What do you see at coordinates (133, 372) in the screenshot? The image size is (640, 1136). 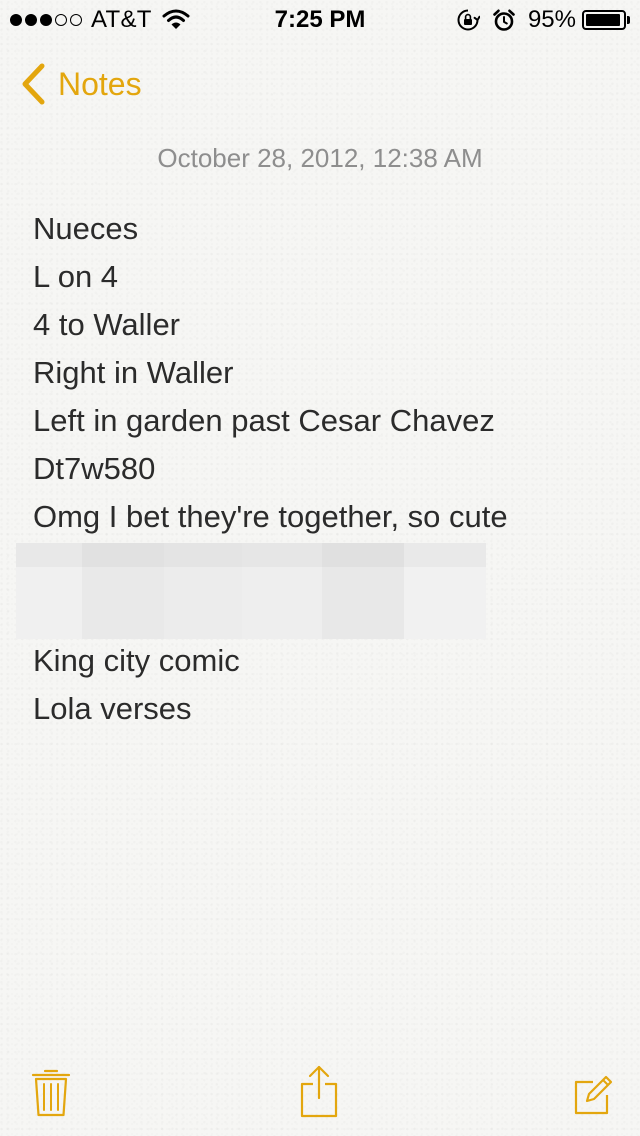 I see `note-line: Right in Waller` at bounding box center [133, 372].